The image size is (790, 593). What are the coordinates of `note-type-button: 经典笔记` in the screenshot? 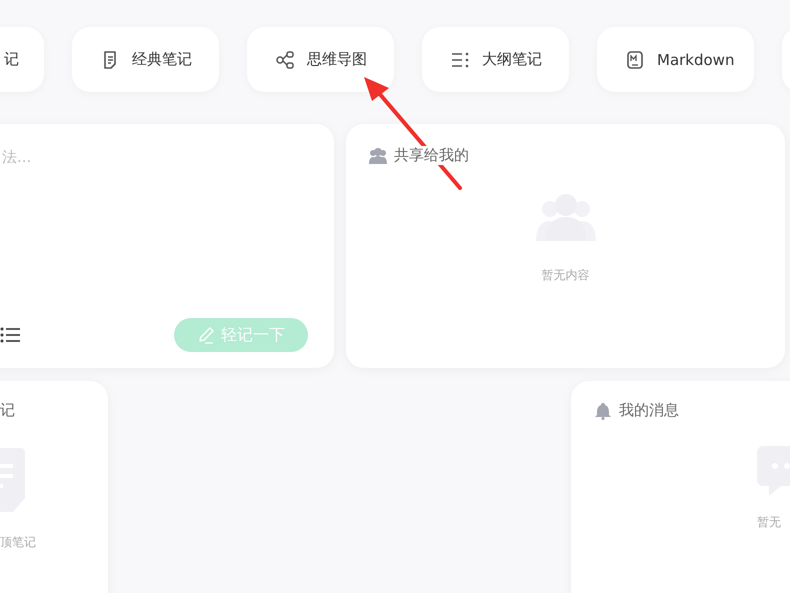 It's located at (145, 59).